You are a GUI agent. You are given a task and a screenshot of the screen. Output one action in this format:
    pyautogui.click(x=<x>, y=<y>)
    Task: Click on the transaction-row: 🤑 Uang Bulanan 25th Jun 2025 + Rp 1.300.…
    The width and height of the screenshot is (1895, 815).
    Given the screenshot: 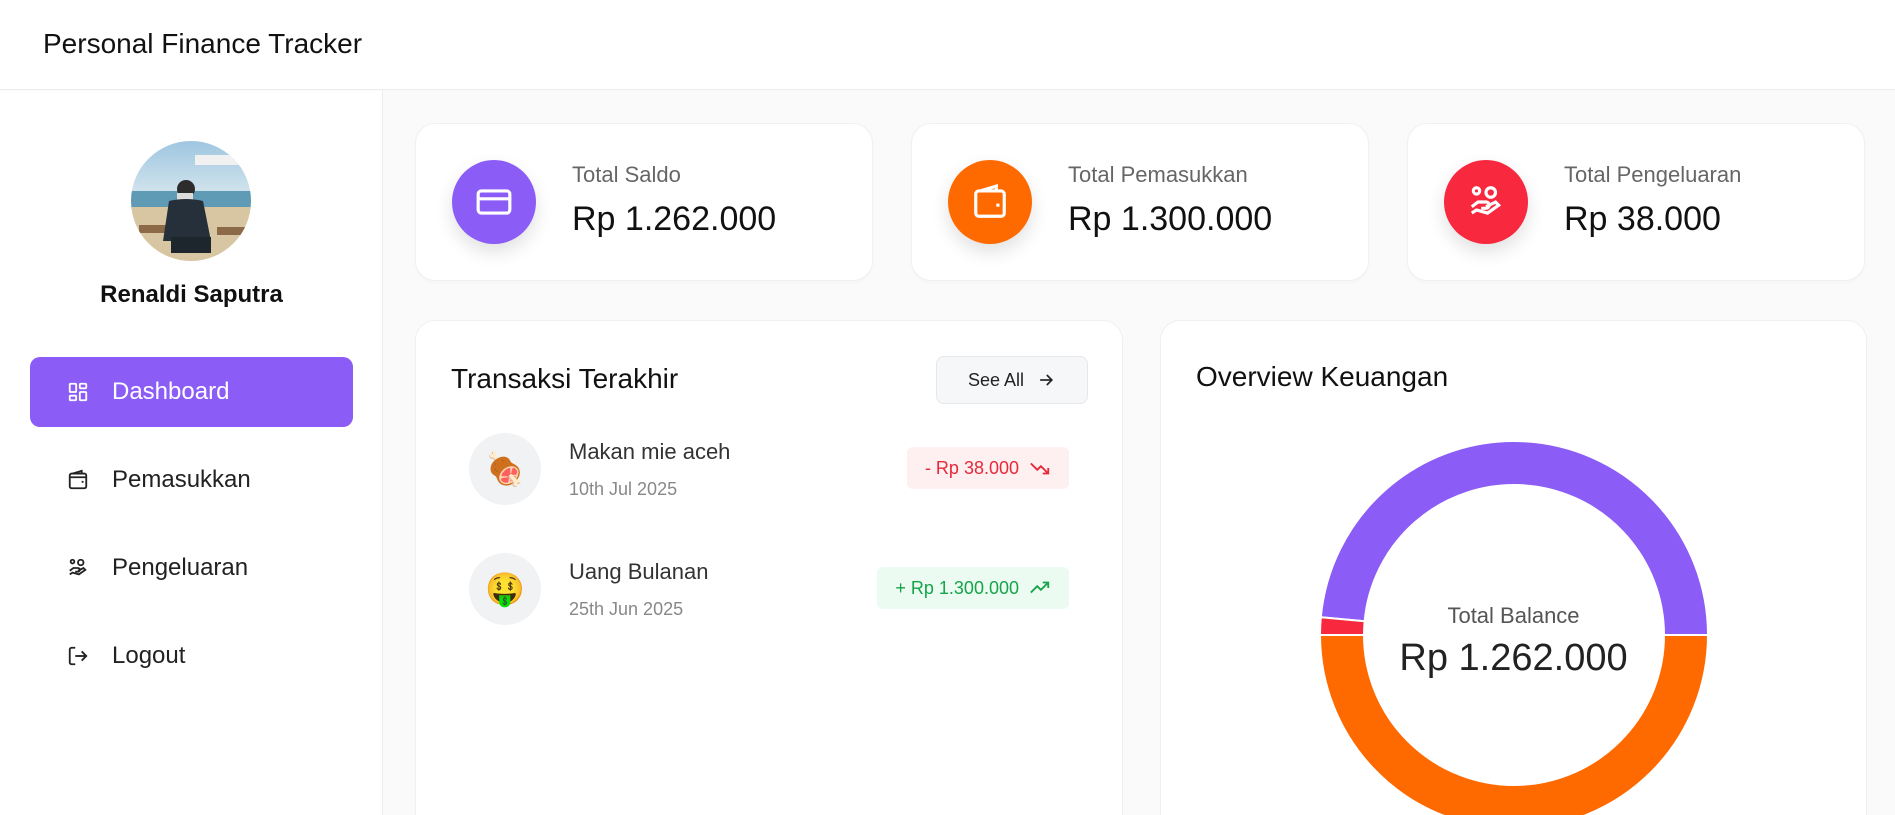 What is the action you would take?
    pyautogui.click(x=769, y=589)
    